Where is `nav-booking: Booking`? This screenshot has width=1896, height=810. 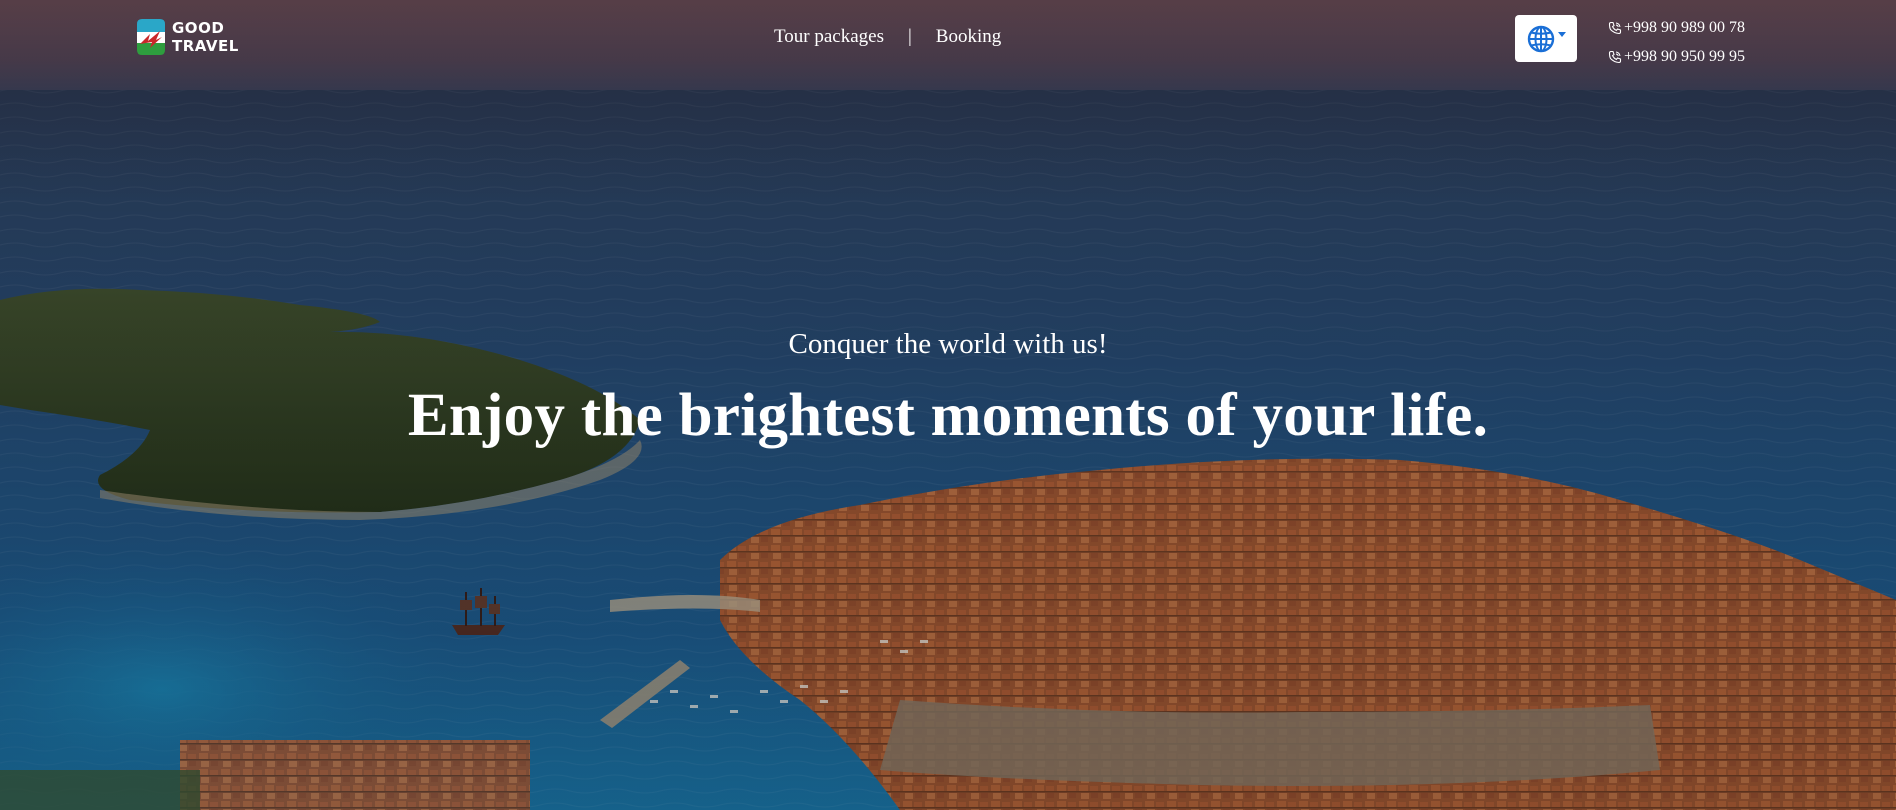
nav-booking: Booking is located at coordinates (968, 37).